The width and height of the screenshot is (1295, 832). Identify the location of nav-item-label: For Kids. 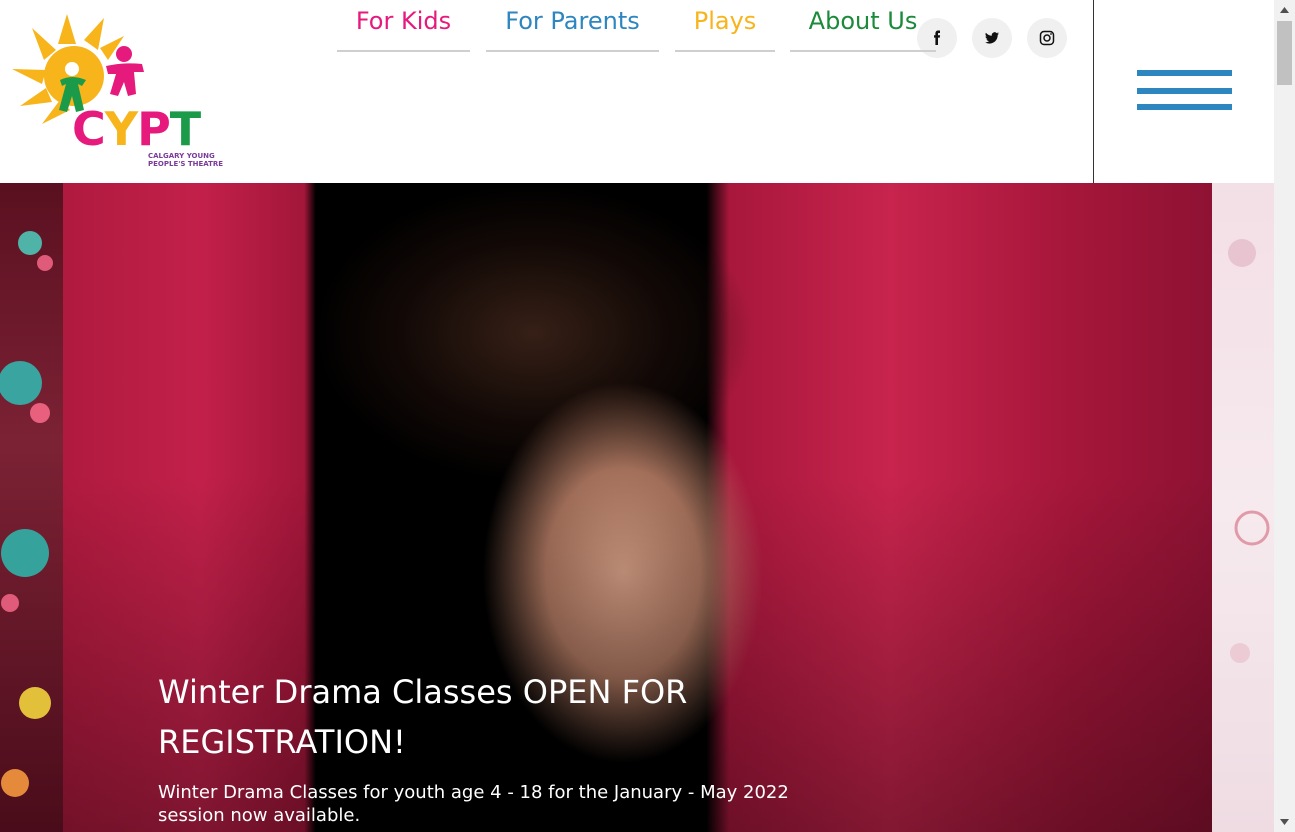
(403, 21).